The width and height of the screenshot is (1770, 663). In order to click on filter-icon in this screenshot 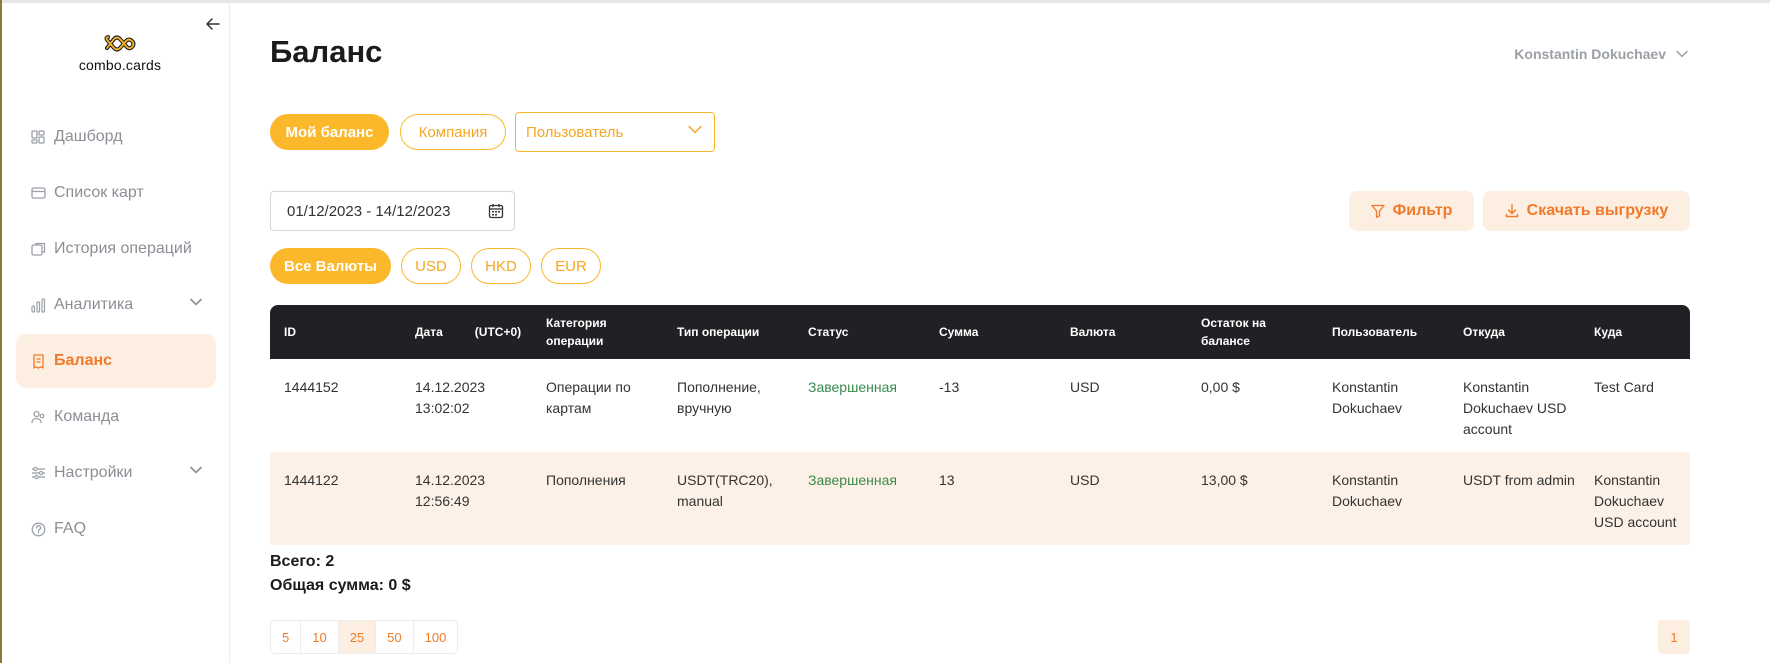, I will do `click(1377, 211)`.